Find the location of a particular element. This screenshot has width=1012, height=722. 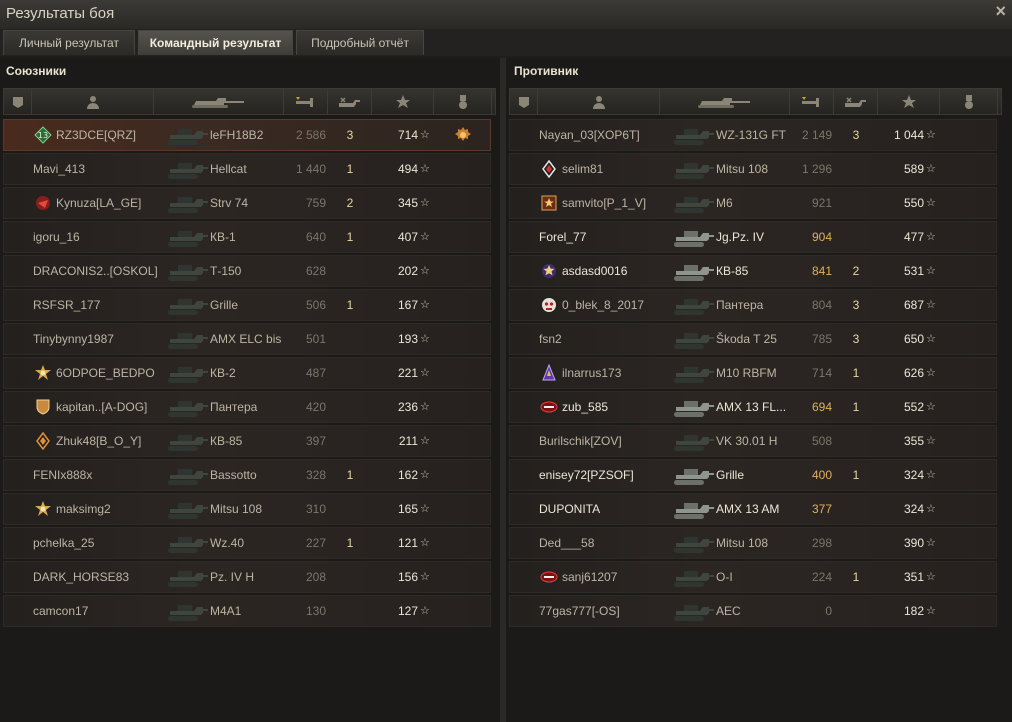

player-name: FENIx888x is located at coordinates (63, 475).